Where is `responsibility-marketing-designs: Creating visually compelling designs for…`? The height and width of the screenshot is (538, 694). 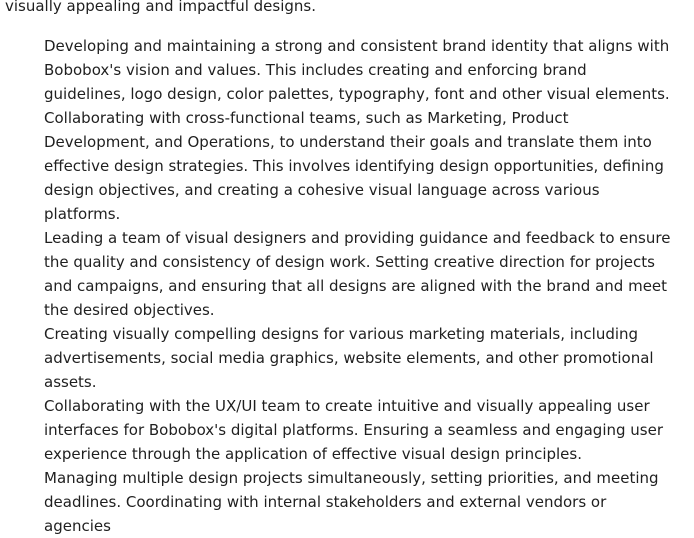
responsibility-marketing-designs: Creating visually compelling designs for… is located at coordinates (349, 358).